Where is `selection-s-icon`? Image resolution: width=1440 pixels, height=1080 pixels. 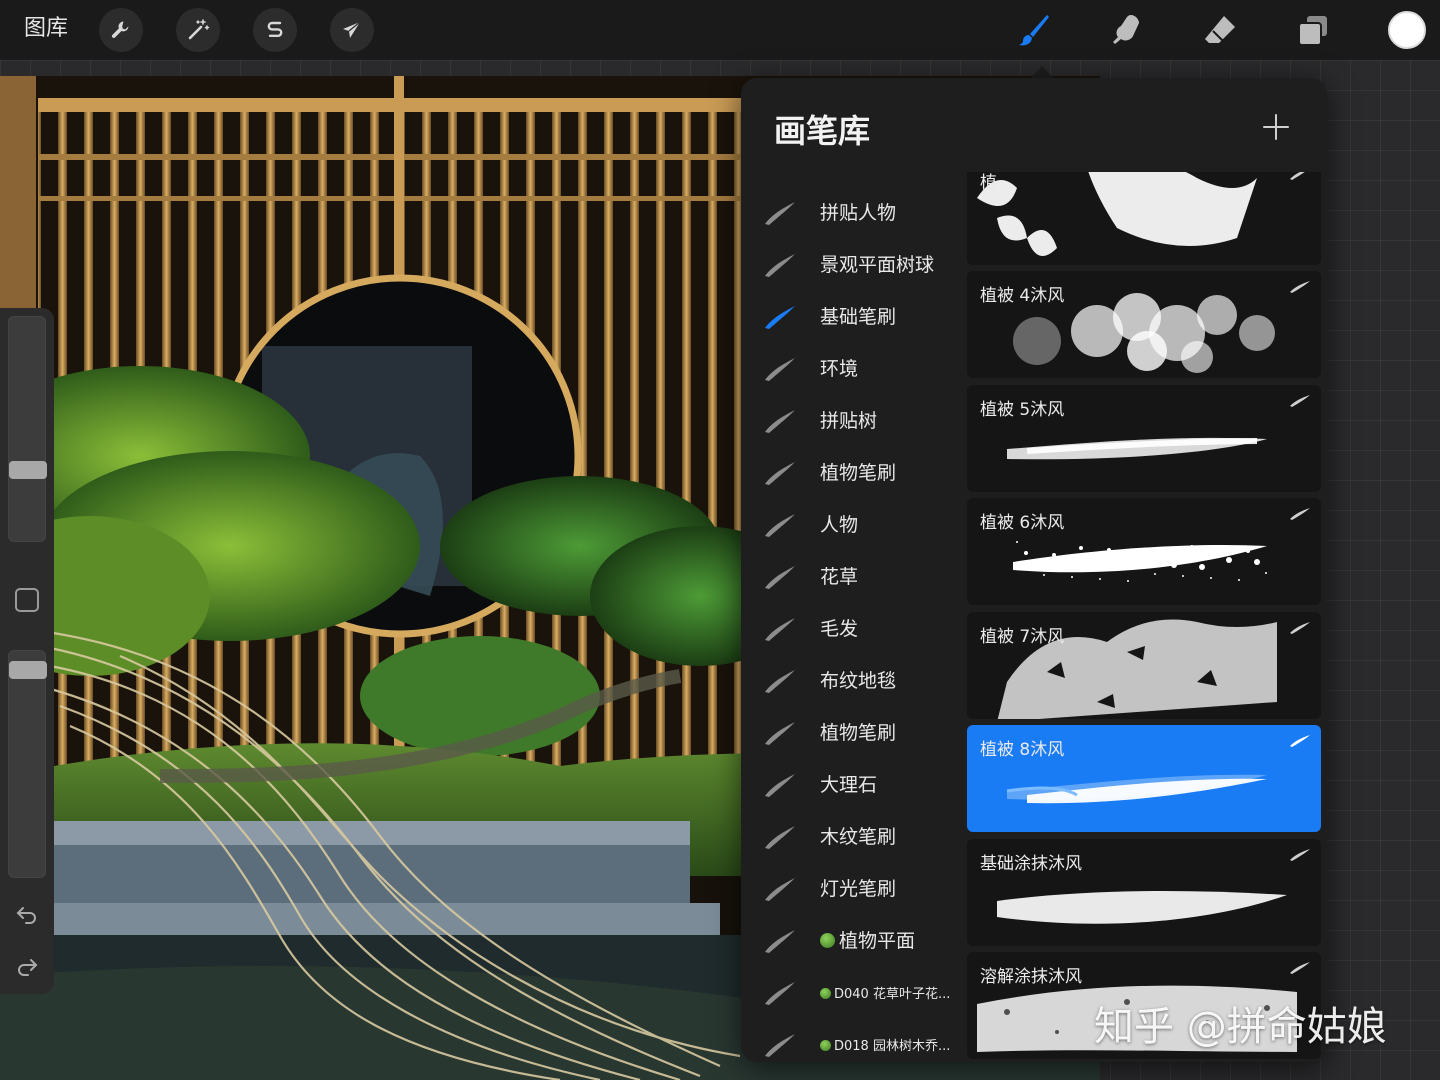
selection-s-icon is located at coordinates (275, 29).